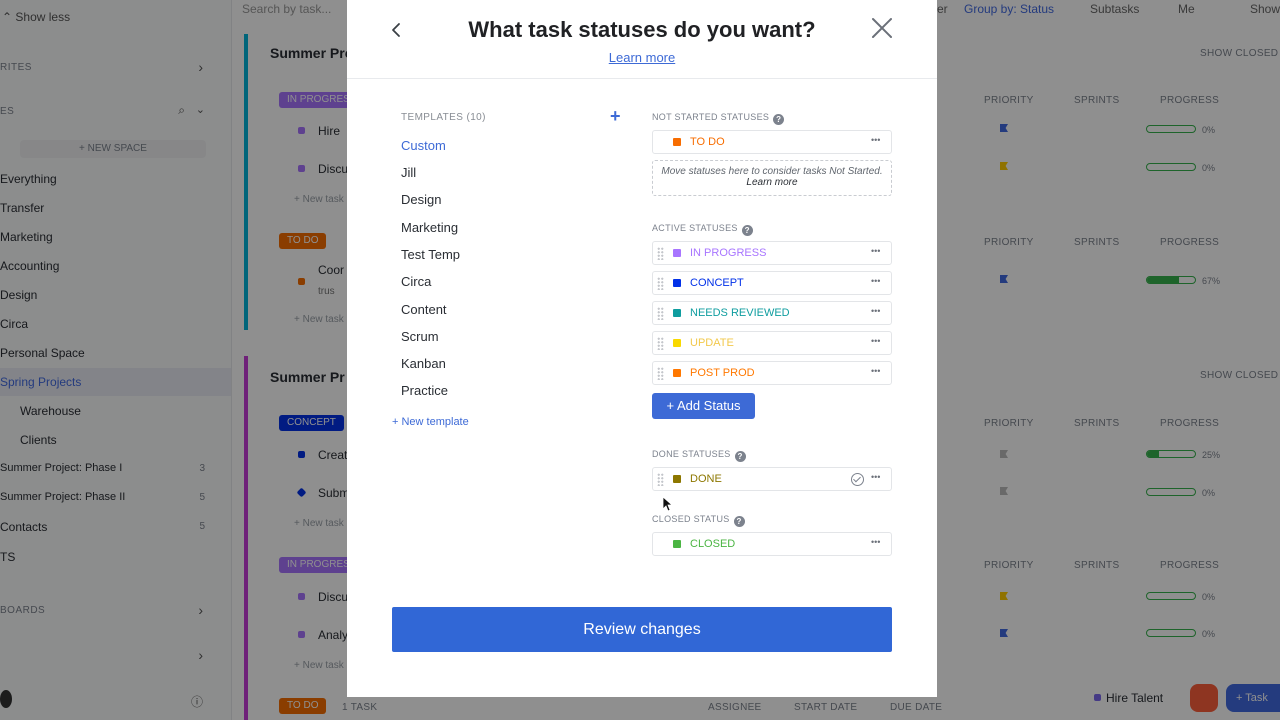 This screenshot has width=1280, height=720. I want to click on status-row-closed: CLOSED, so click(772, 544).